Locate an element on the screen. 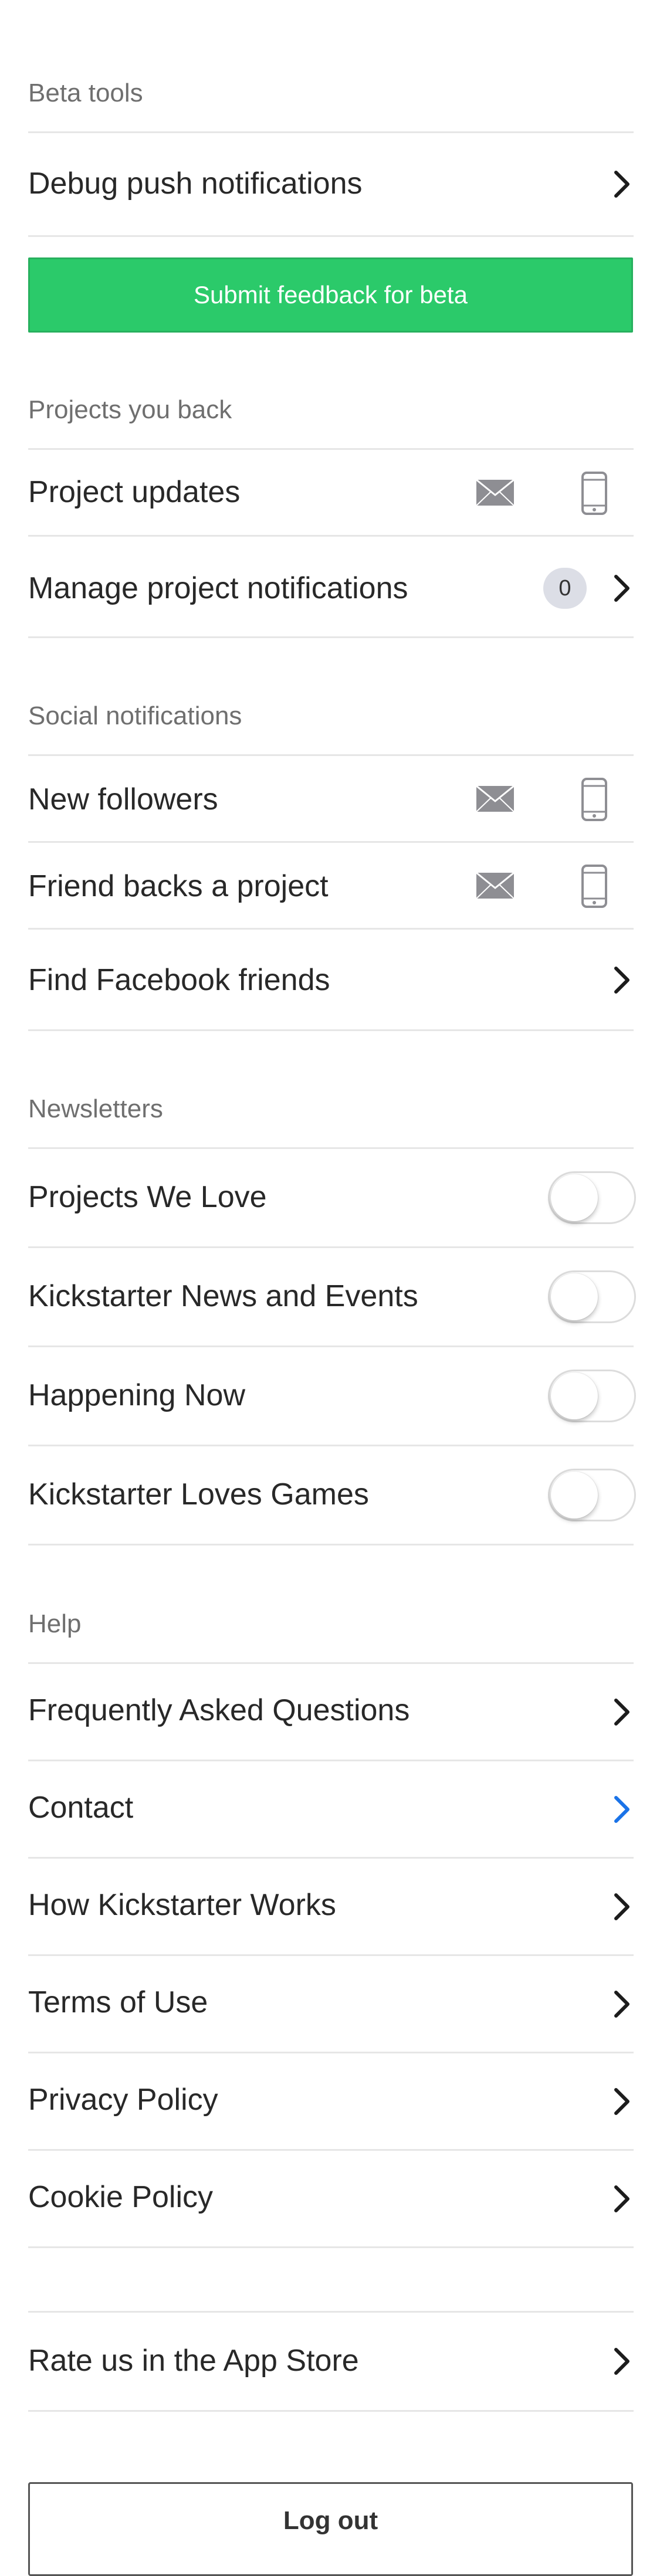  friend-backs-project-label: Friend backs a project is located at coordinates (178, 886).